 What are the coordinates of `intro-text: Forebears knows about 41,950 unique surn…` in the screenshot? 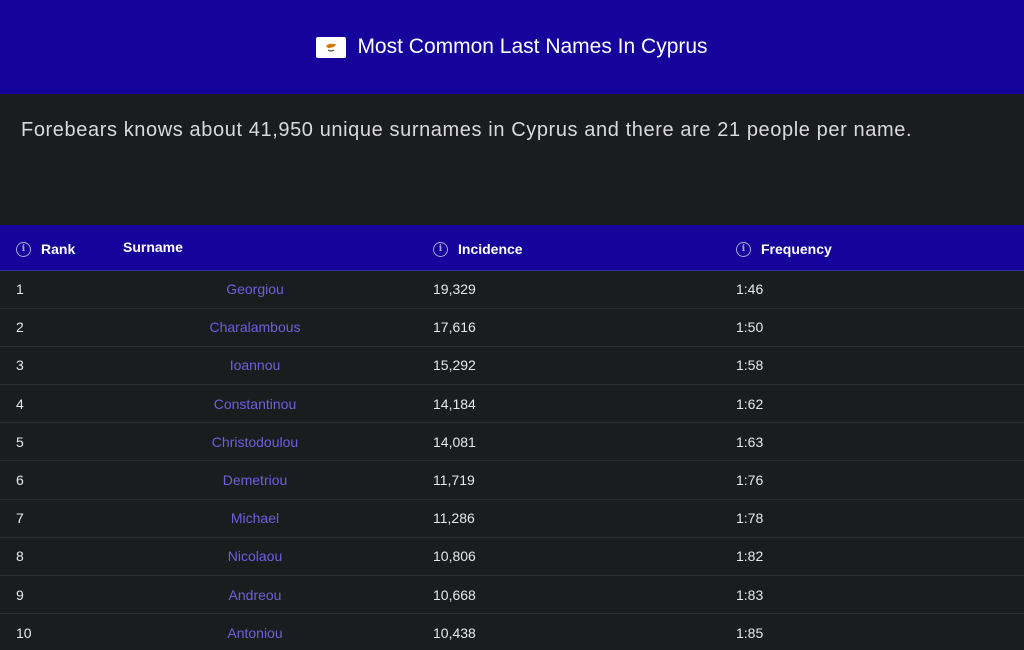 It's located at (467, 130).